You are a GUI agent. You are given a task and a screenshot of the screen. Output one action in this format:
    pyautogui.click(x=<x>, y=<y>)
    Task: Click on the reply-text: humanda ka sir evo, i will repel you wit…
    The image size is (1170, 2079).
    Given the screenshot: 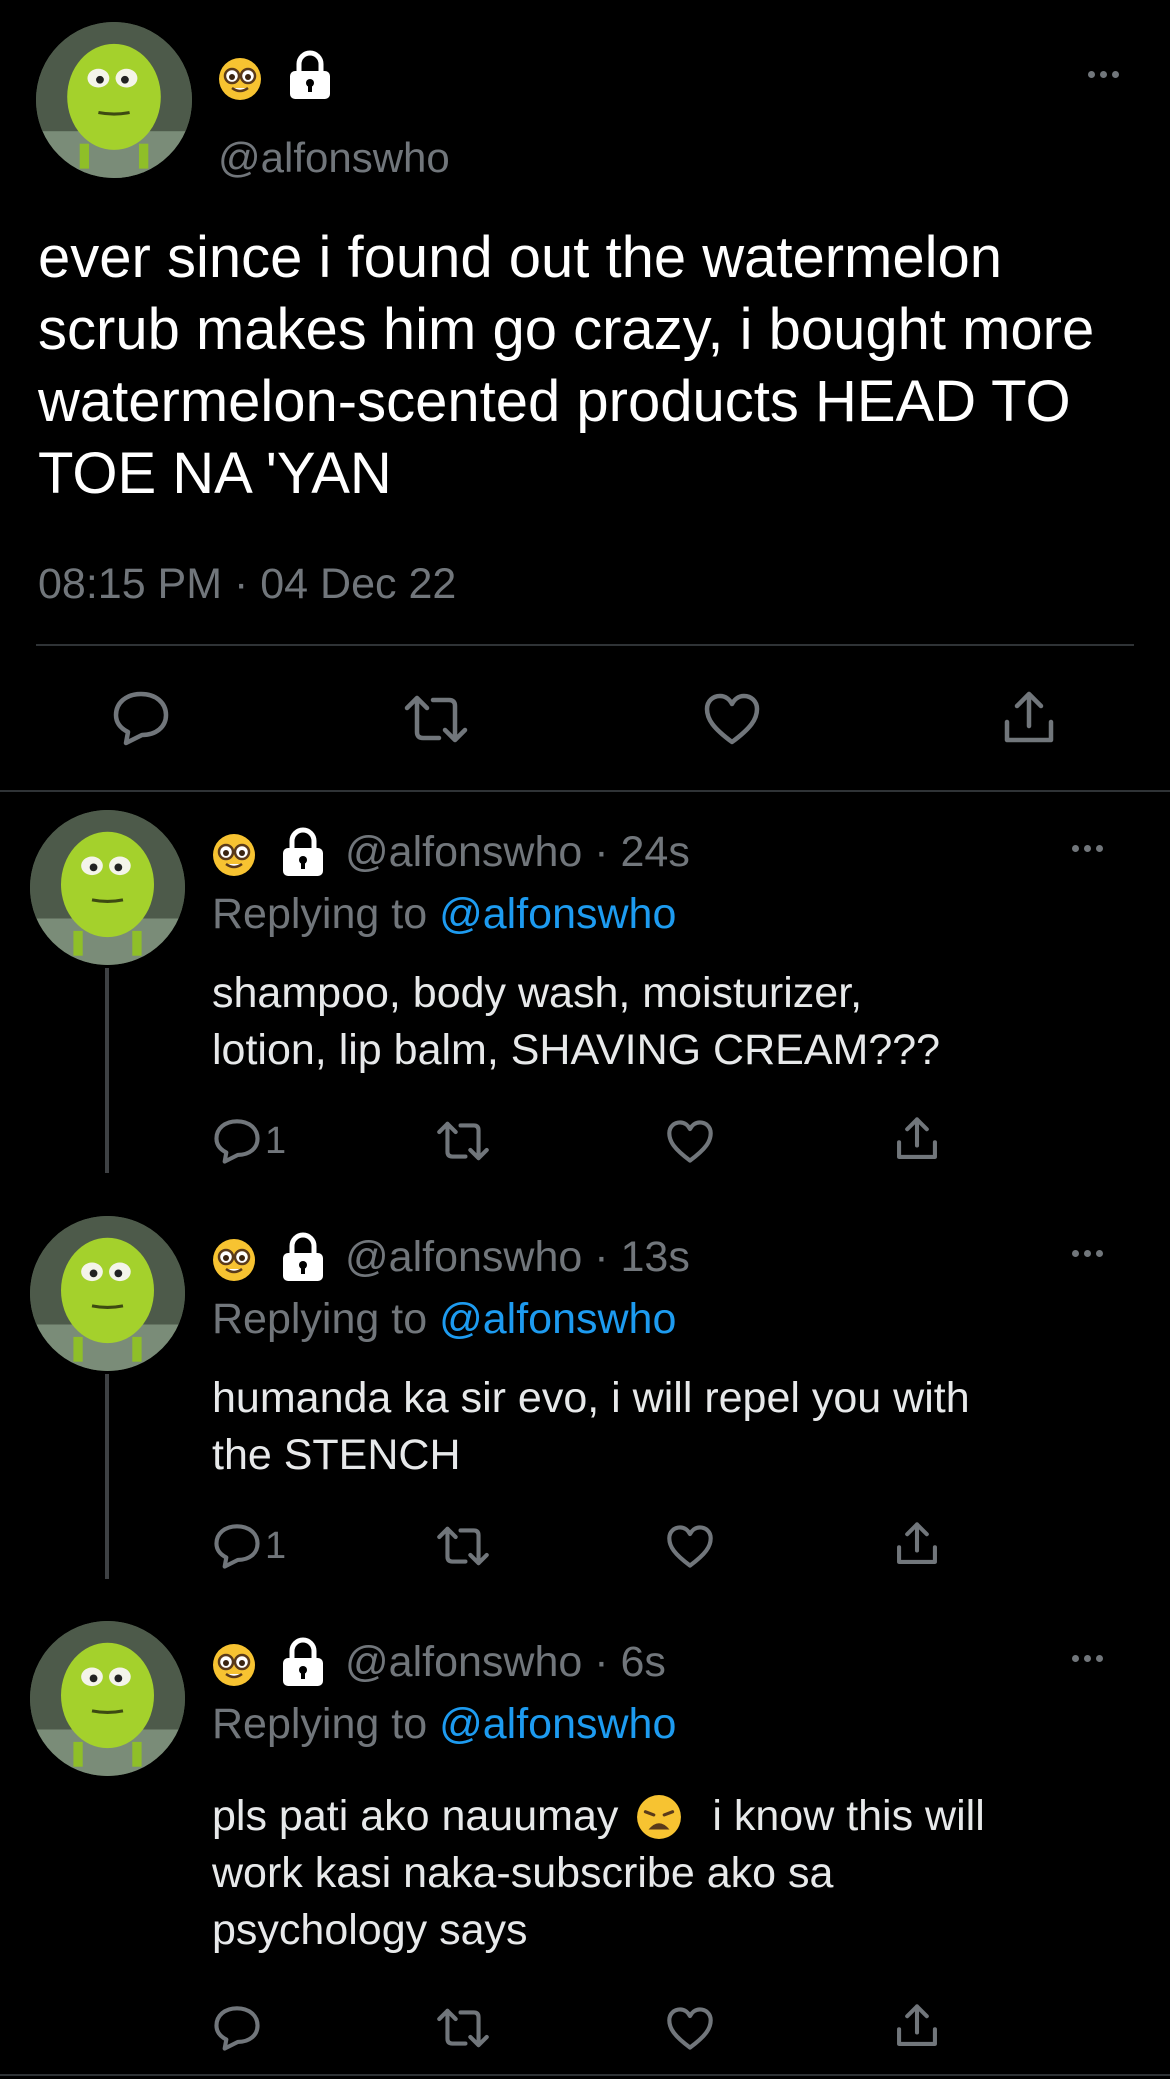 What is the action you would take?
    pyautogui.click(x=591, y=1426)
    